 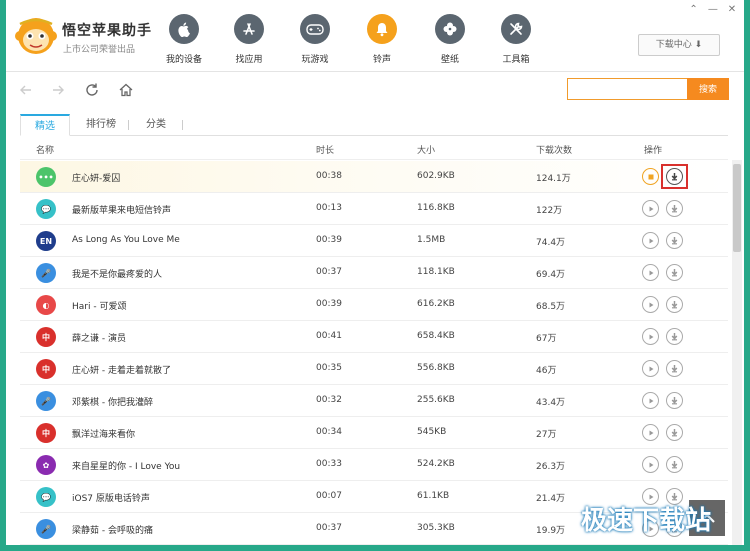 I want to click on home-icon, so click(x=126, y=90).